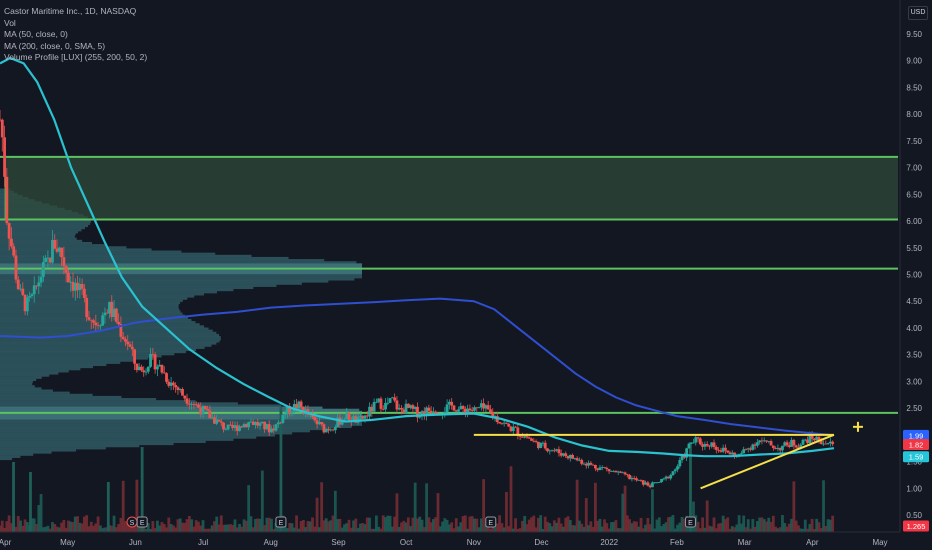 This screenshot has height=550, width=932. What do you see at coordinates (203, 542) in the screenshot?
I see `x-tick-label: Jul` at bounding box center [203, 542].